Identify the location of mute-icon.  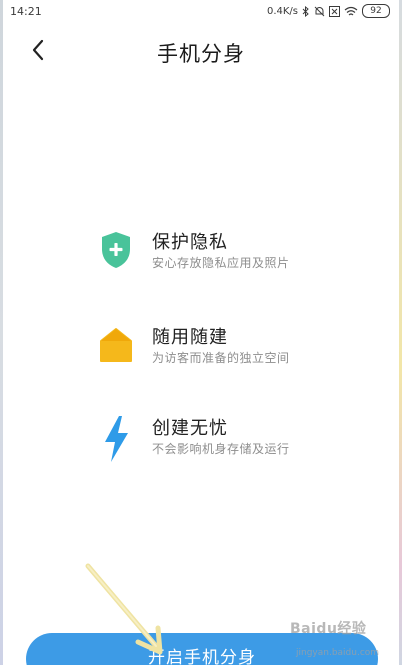
(319, 11).